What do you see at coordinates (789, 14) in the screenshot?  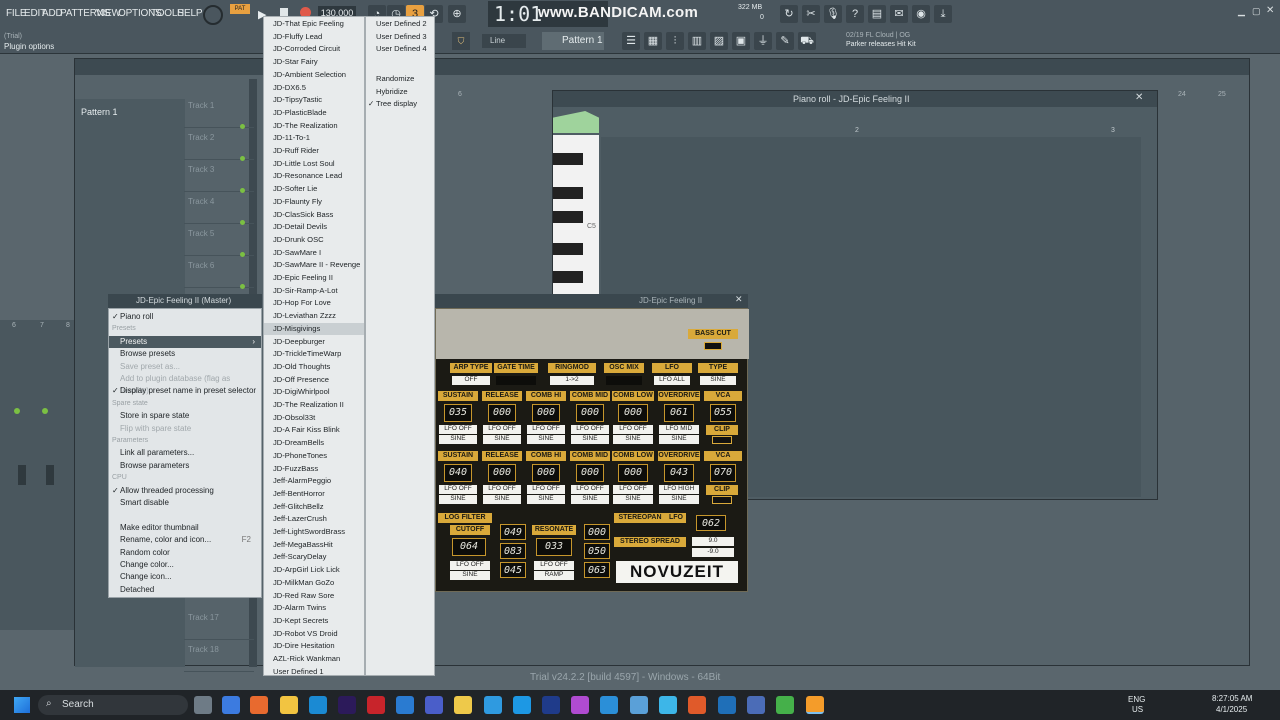 I see `refresh-icon: ↻` at bounding box center [789, 14].